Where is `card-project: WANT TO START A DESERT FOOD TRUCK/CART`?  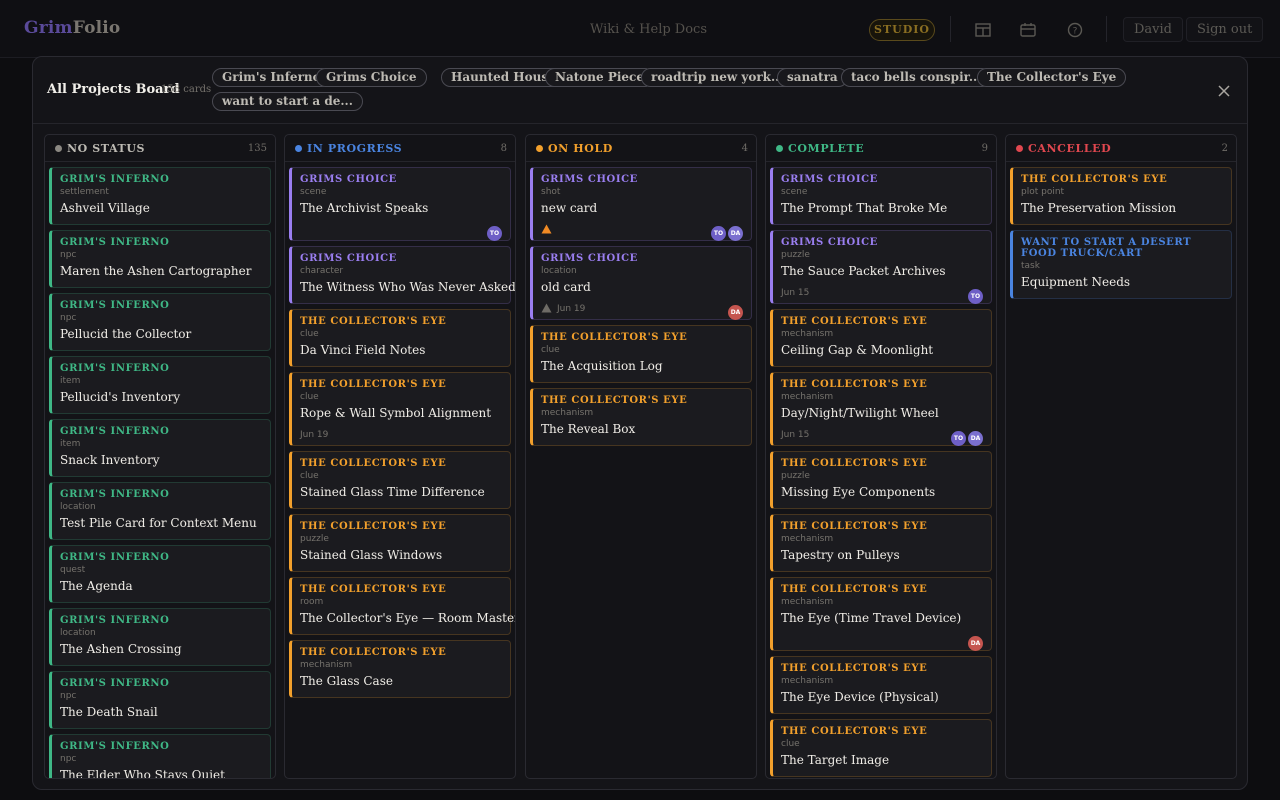 card-project: WANT TO START A DESERT FOOD TRUCK/CART is located at coordinates (1106, 248).